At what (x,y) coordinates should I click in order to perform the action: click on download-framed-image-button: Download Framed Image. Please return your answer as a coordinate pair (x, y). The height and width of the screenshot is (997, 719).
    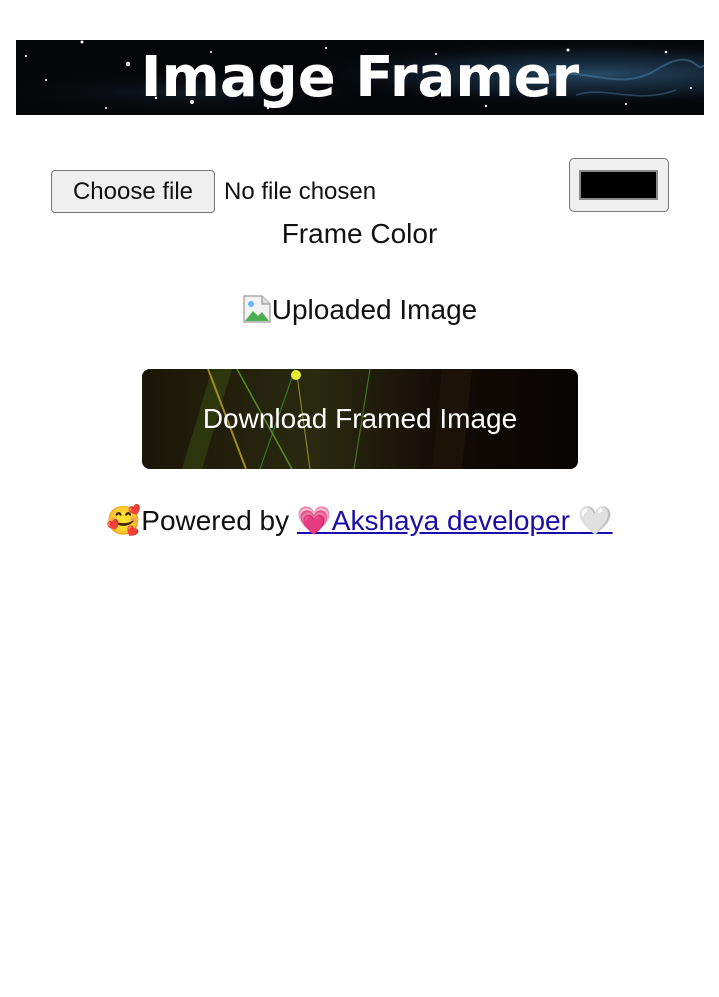
    Looking at the image, I should click on (360, 419).